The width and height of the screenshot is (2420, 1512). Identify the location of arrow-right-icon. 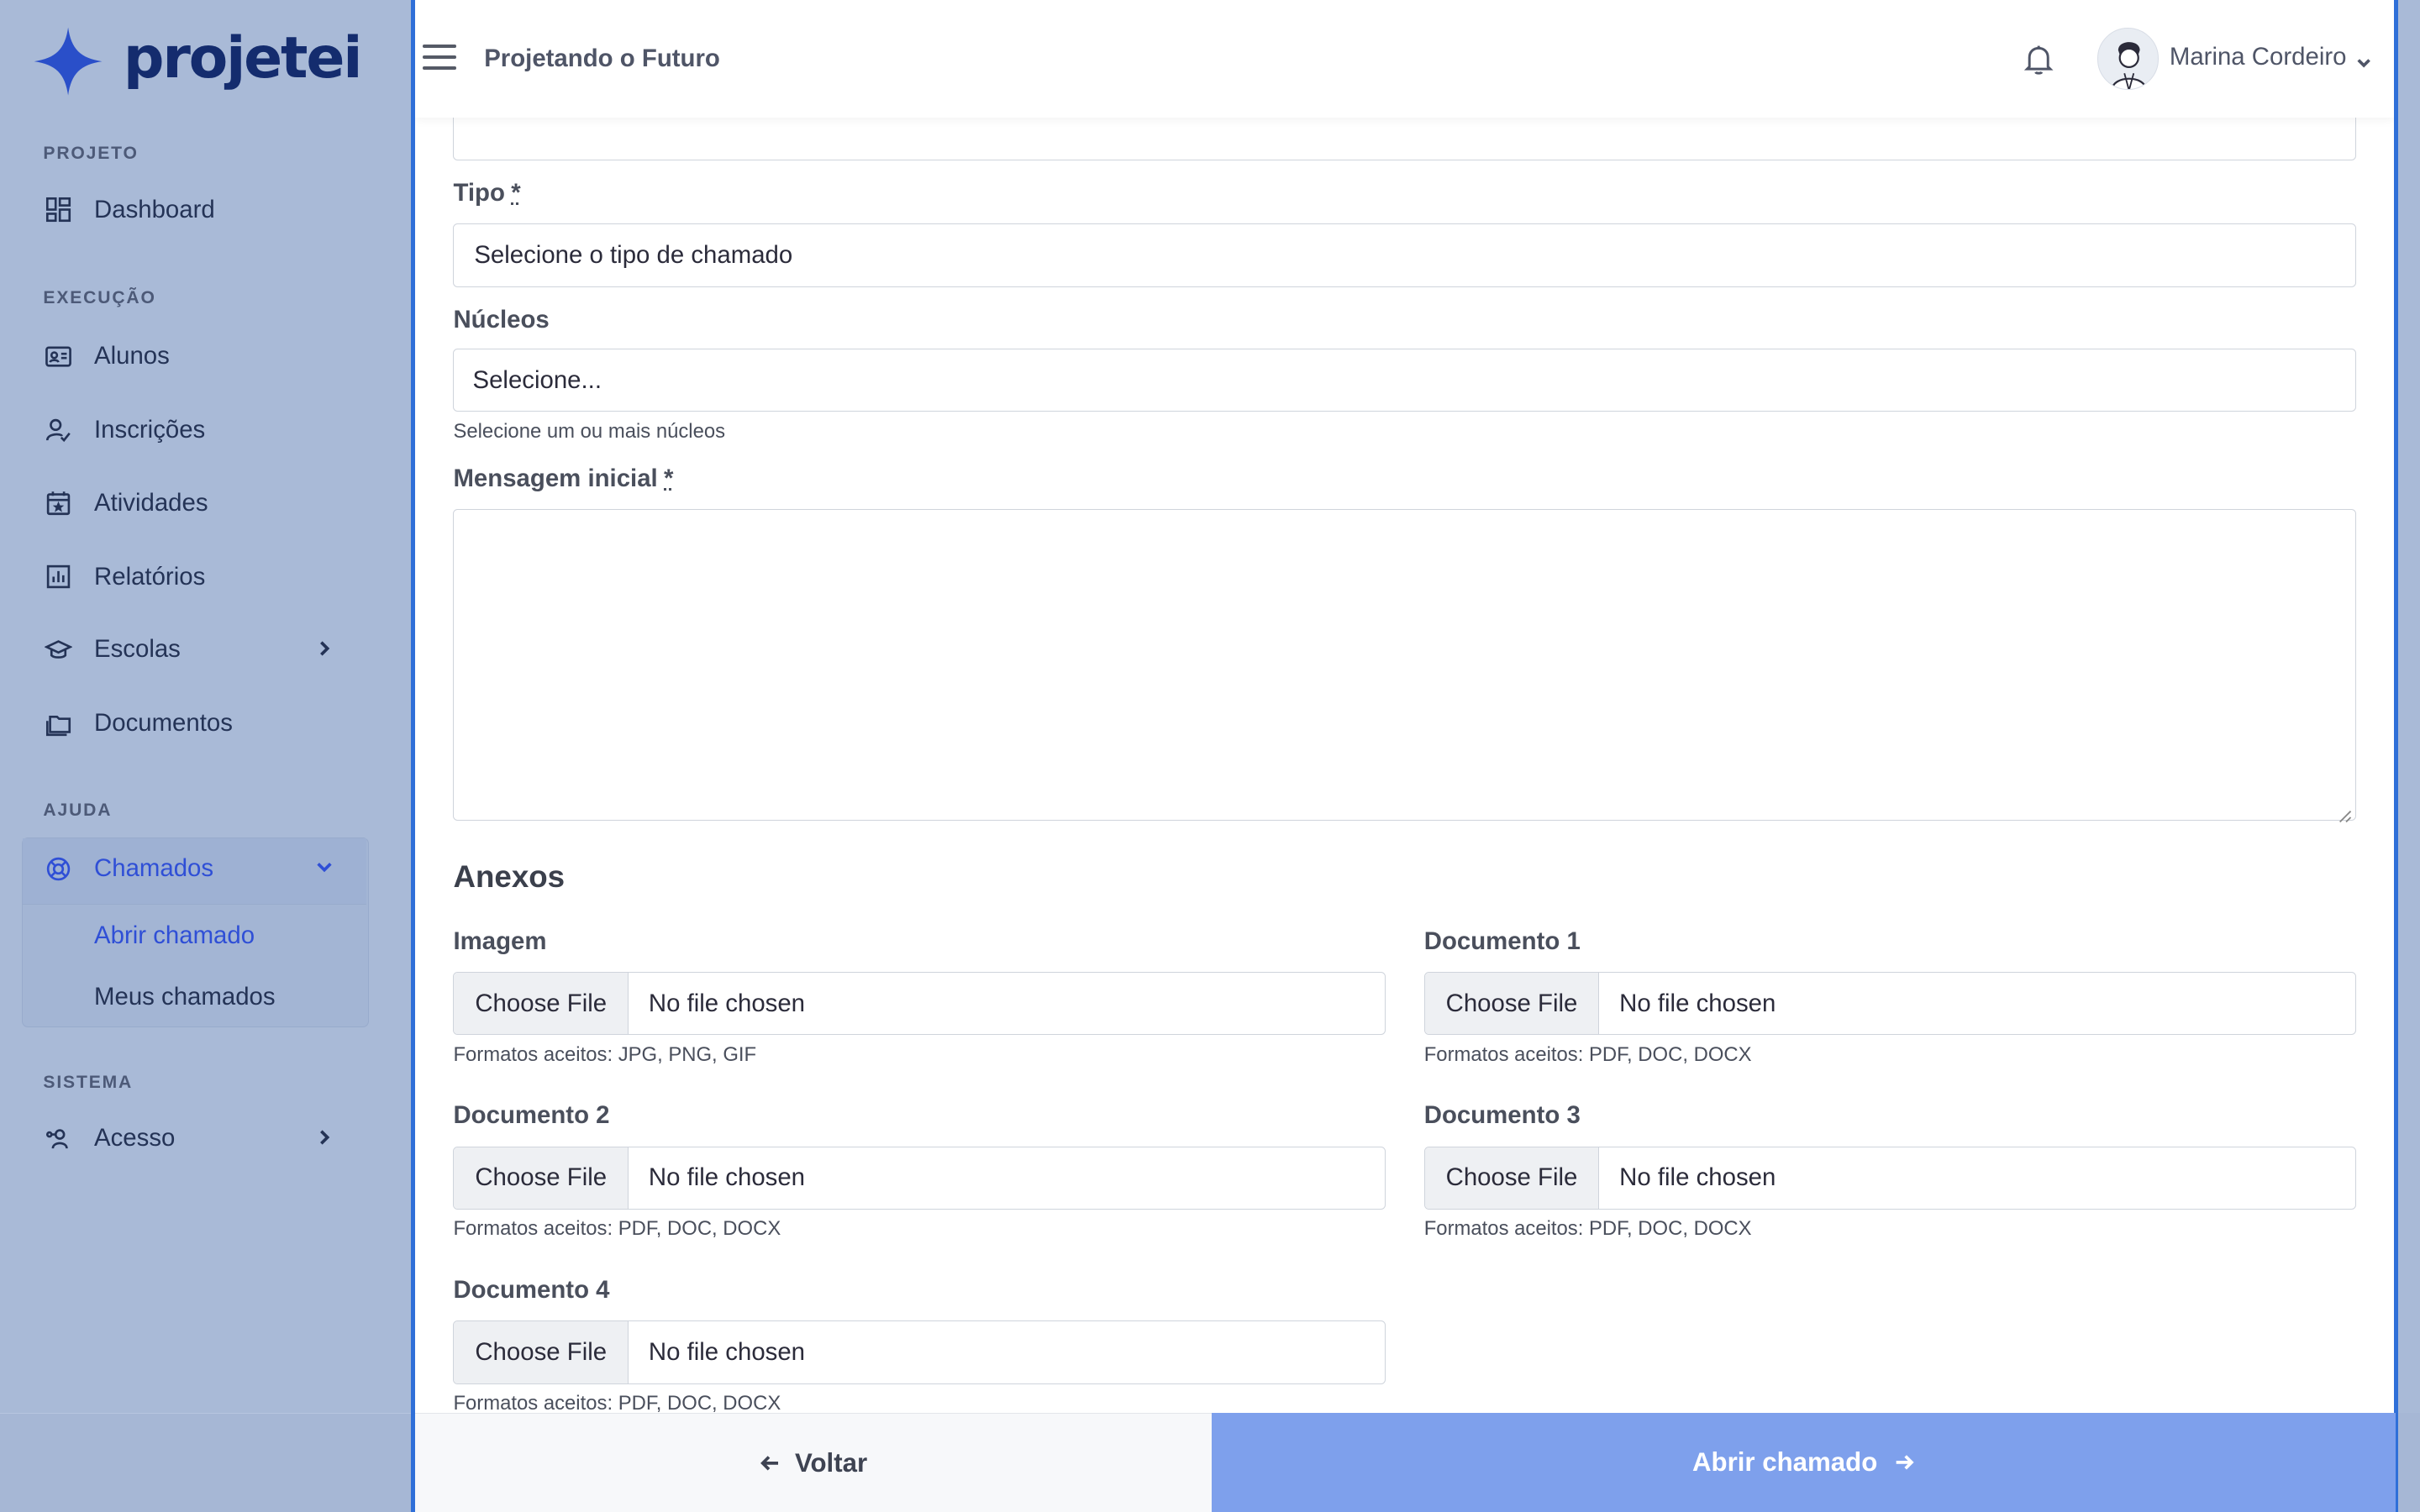
(1905, 1462).